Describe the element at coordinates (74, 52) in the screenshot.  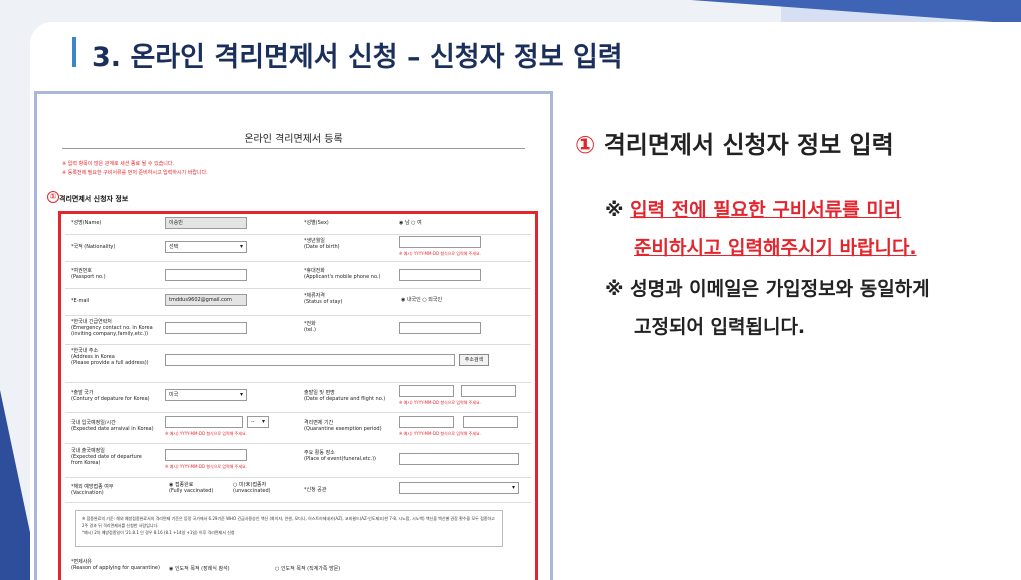
I see `title-accent-bar` at that location.